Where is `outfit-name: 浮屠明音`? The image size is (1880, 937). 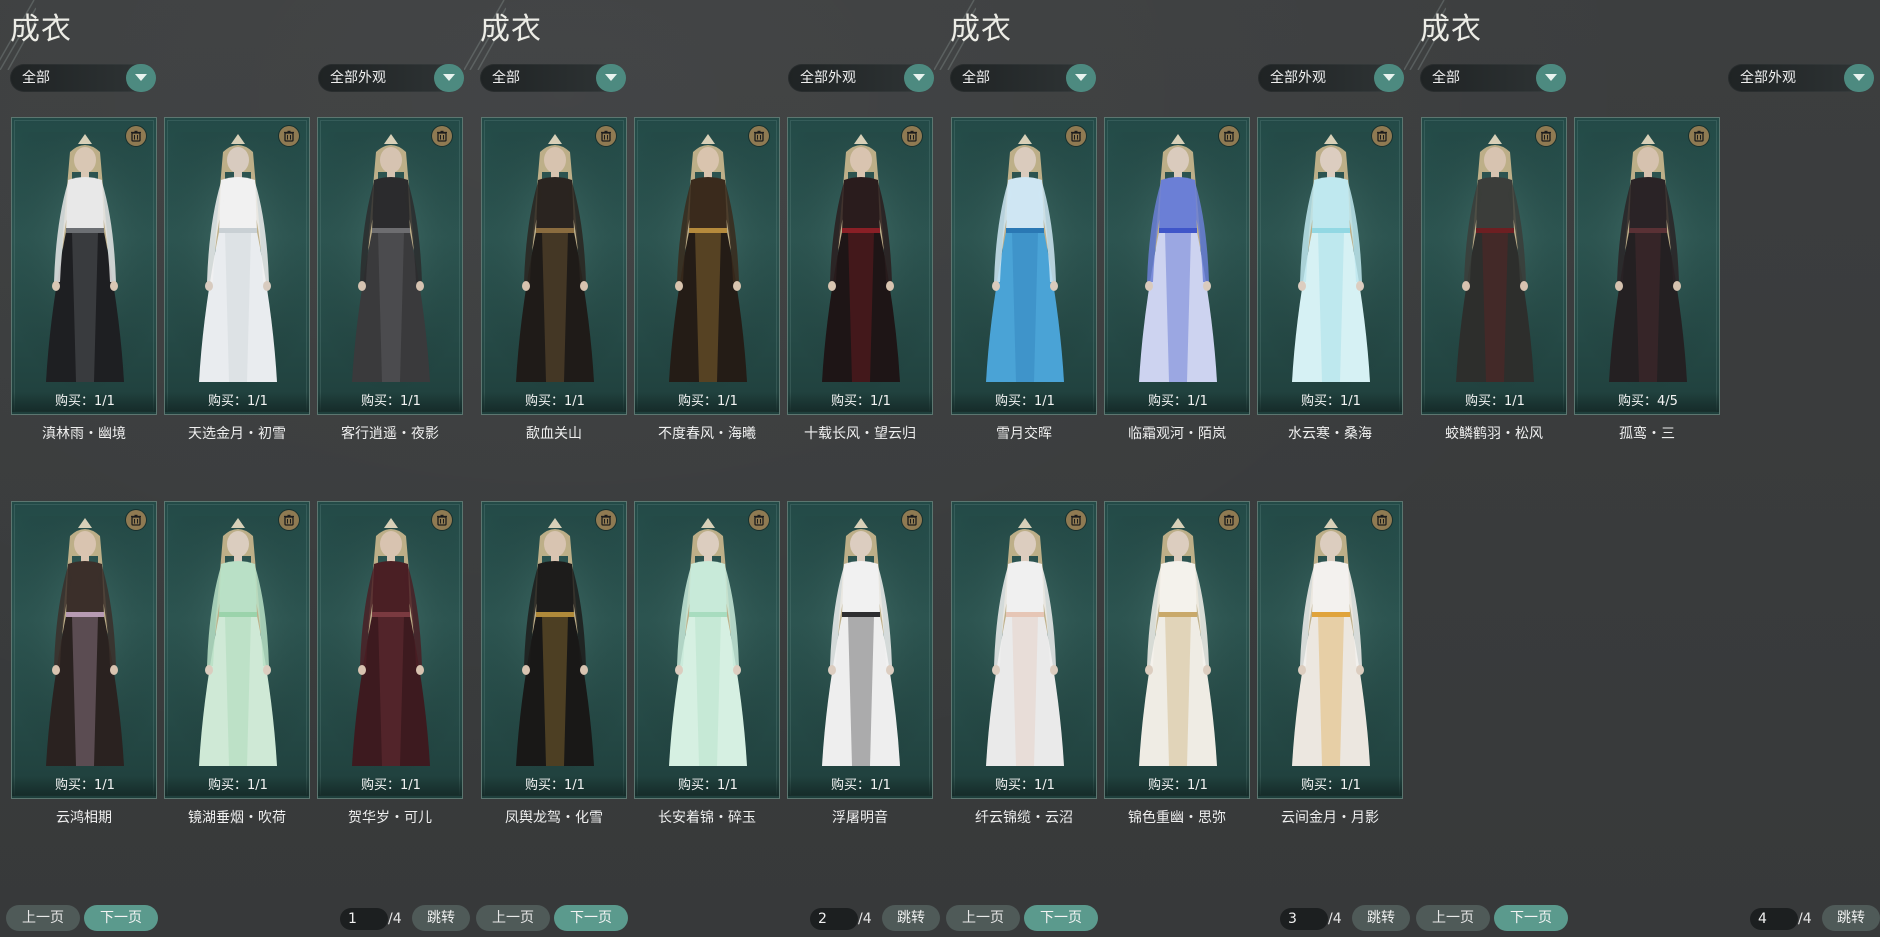 outfit-name: 浮屠明音 is located at coordinates (860, 818).